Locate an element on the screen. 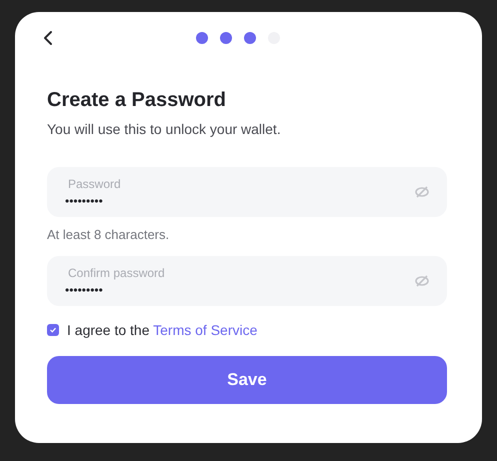 The height and width of the screenshot is (461, 497). check-icon is located at coordinates (53, 330).